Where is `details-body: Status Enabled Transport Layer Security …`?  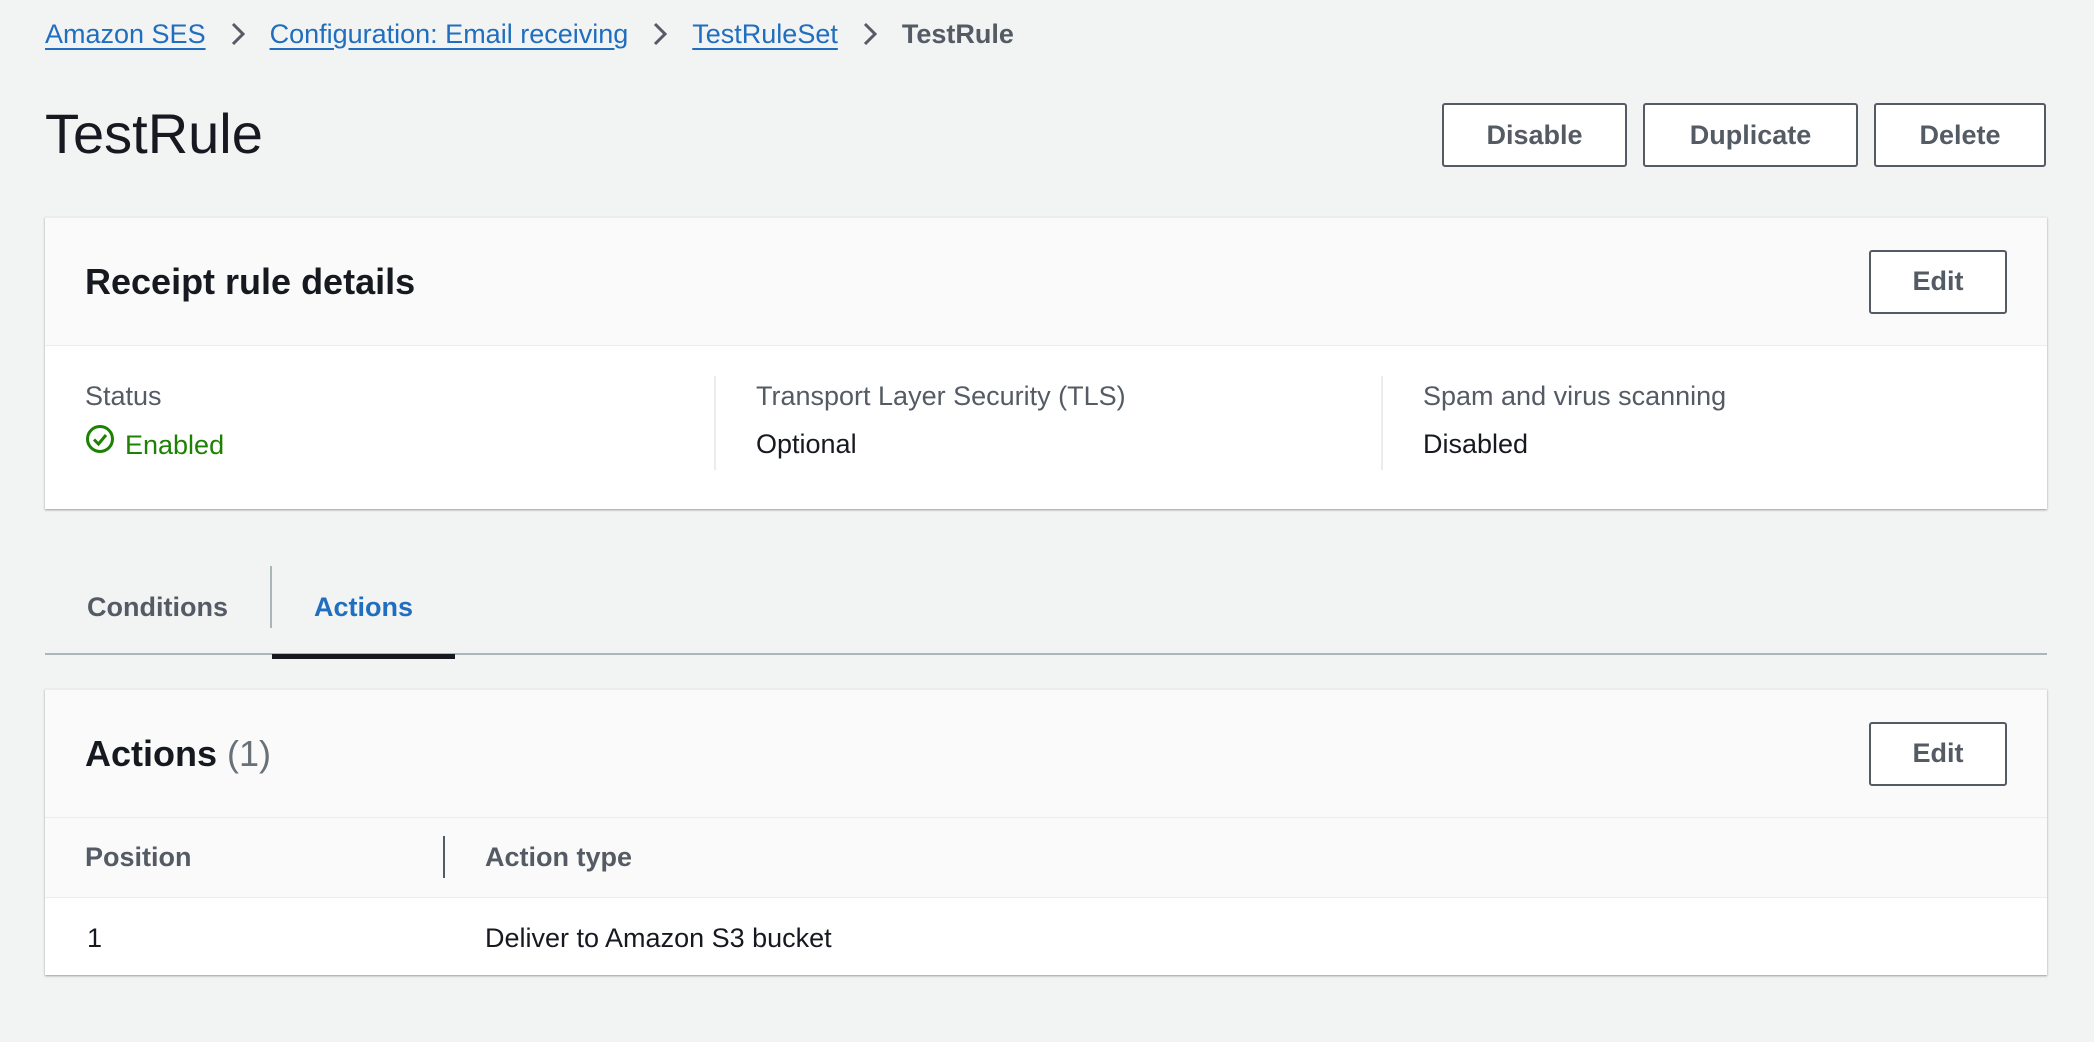
details-body: Status Enabled Transport Layer Security … is located at coordinates (1046, 408).